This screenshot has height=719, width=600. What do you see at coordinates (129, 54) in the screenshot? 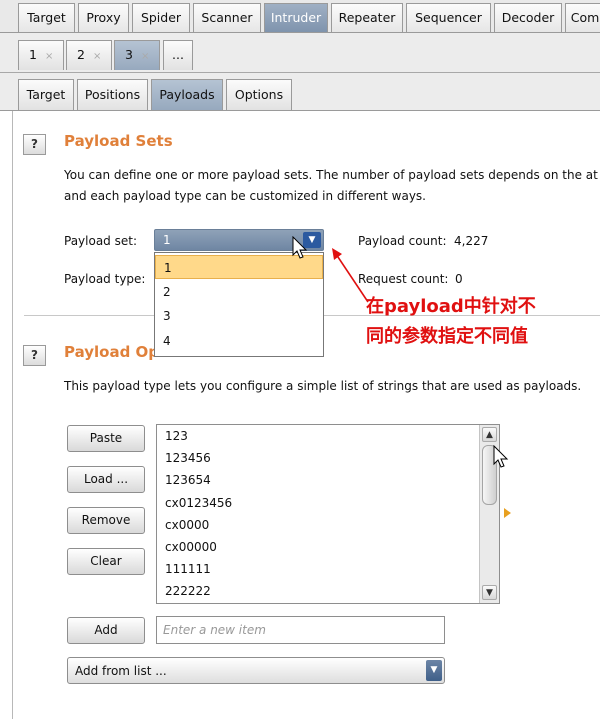
I see `attack-tab-label: 3` at bounding box center [129, 54].